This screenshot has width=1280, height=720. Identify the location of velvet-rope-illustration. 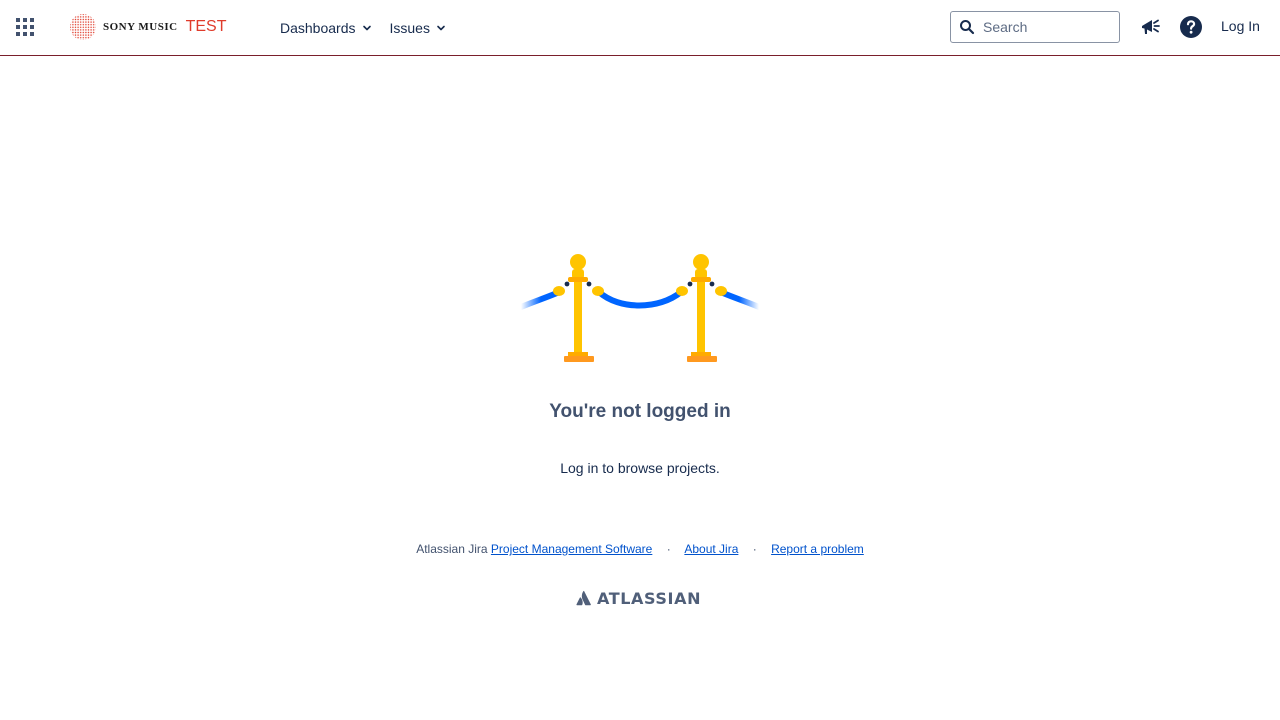
(640, 308).